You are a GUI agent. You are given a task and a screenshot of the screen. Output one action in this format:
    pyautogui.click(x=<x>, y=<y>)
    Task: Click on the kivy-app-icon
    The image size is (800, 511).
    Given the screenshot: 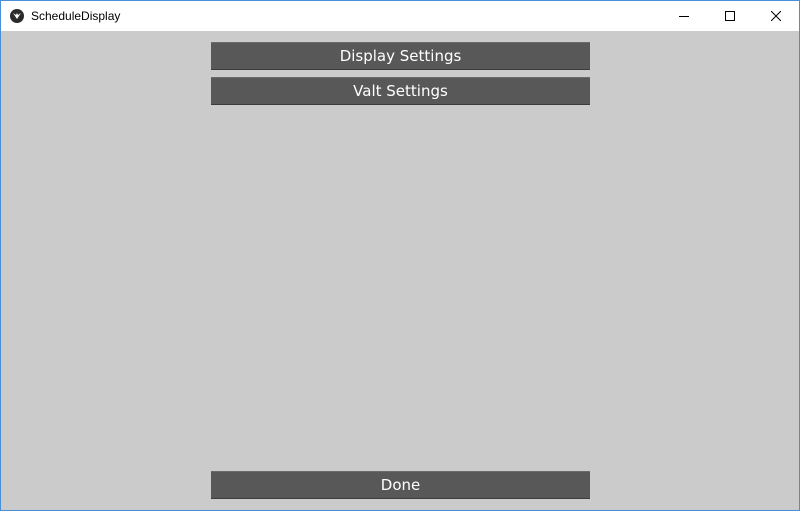 What is the action you would take?
    pyautogui.click(x=17, y=16)
    